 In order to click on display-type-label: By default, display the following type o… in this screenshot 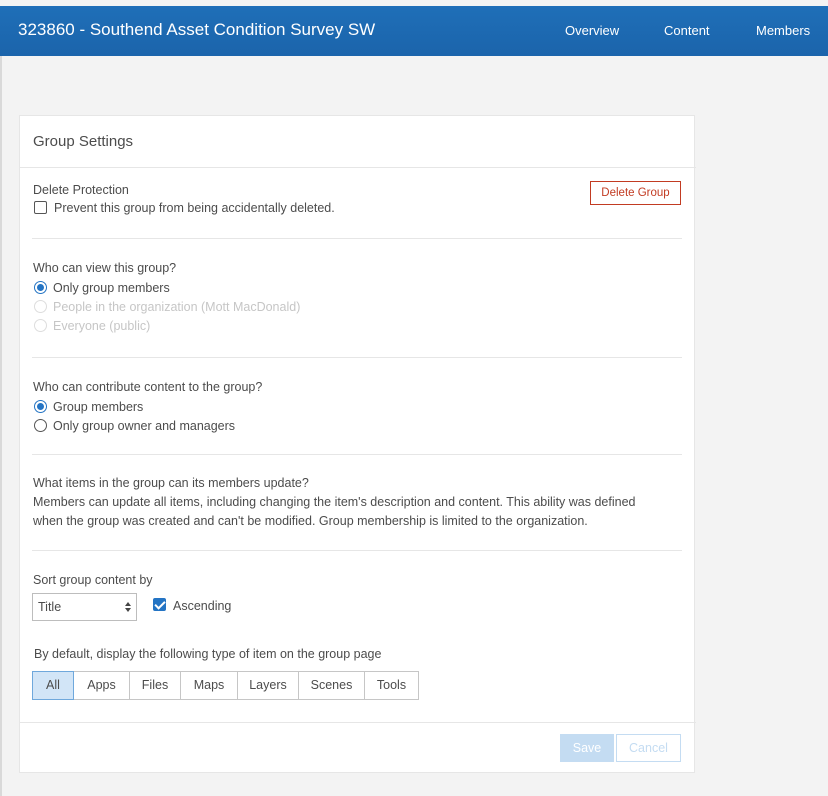, I will do `click(208, 654)`.